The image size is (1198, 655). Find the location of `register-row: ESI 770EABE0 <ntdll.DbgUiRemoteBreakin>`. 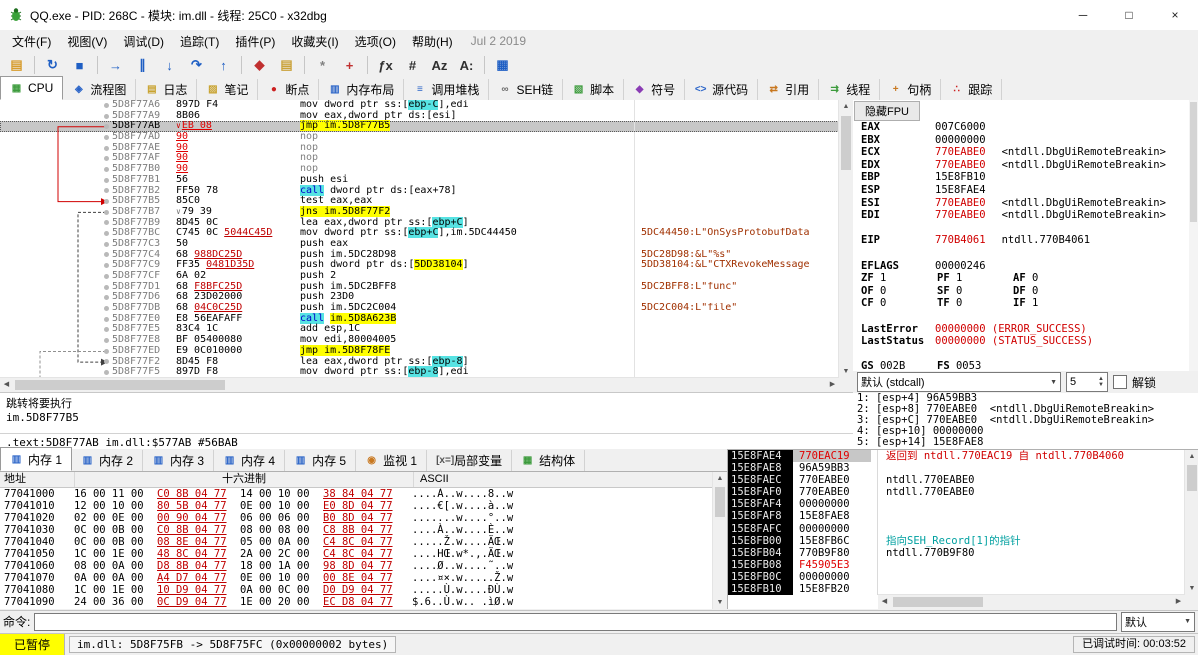

register-row: ESI 770EABE0 <ntdll.DbgUiRemoteBreakin> is located at coordinates (1025, 203).